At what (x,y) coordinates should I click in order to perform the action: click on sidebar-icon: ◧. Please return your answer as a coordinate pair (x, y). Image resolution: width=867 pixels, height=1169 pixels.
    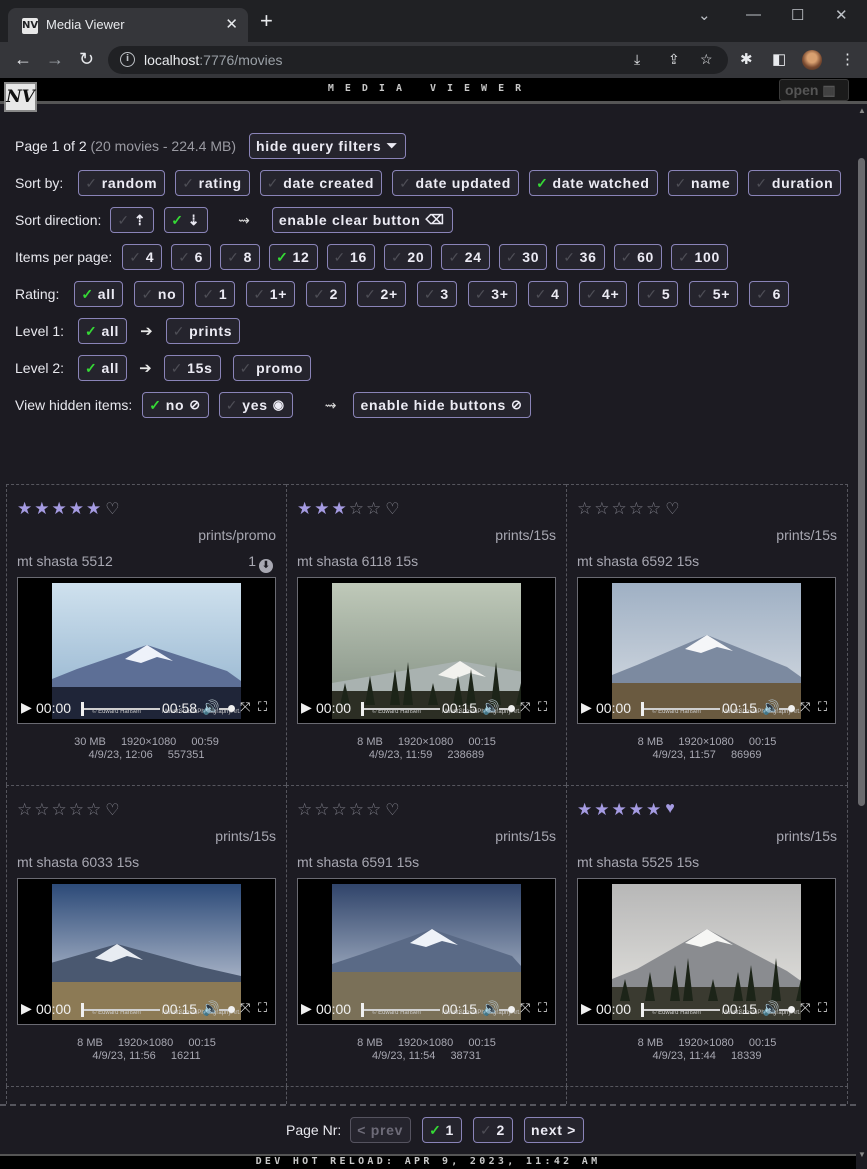
    Looking at the image, I should click on (779, 59).